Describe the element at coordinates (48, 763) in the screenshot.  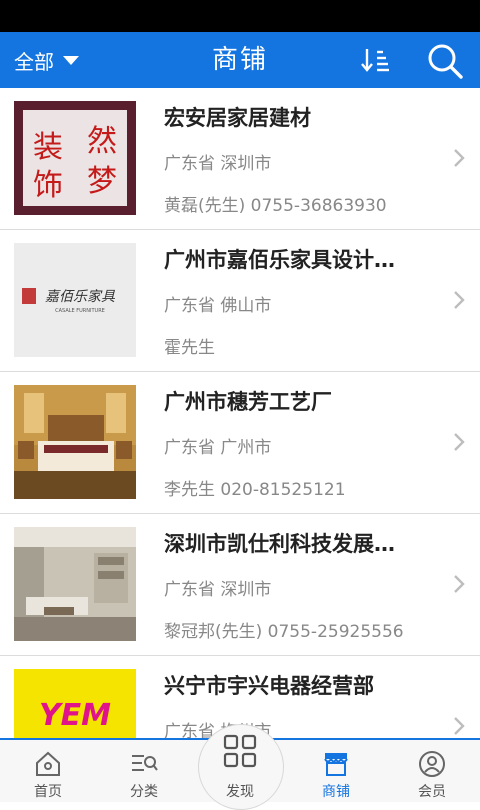
I see `home-icon` at that location.